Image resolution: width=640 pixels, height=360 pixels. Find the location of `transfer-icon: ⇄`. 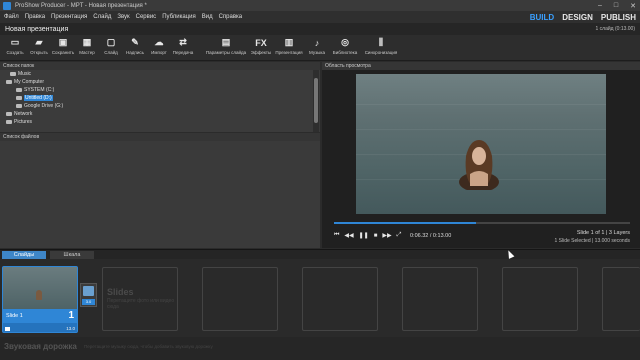

transfer-icon: ⇄ is located at coordinates (183, 42).